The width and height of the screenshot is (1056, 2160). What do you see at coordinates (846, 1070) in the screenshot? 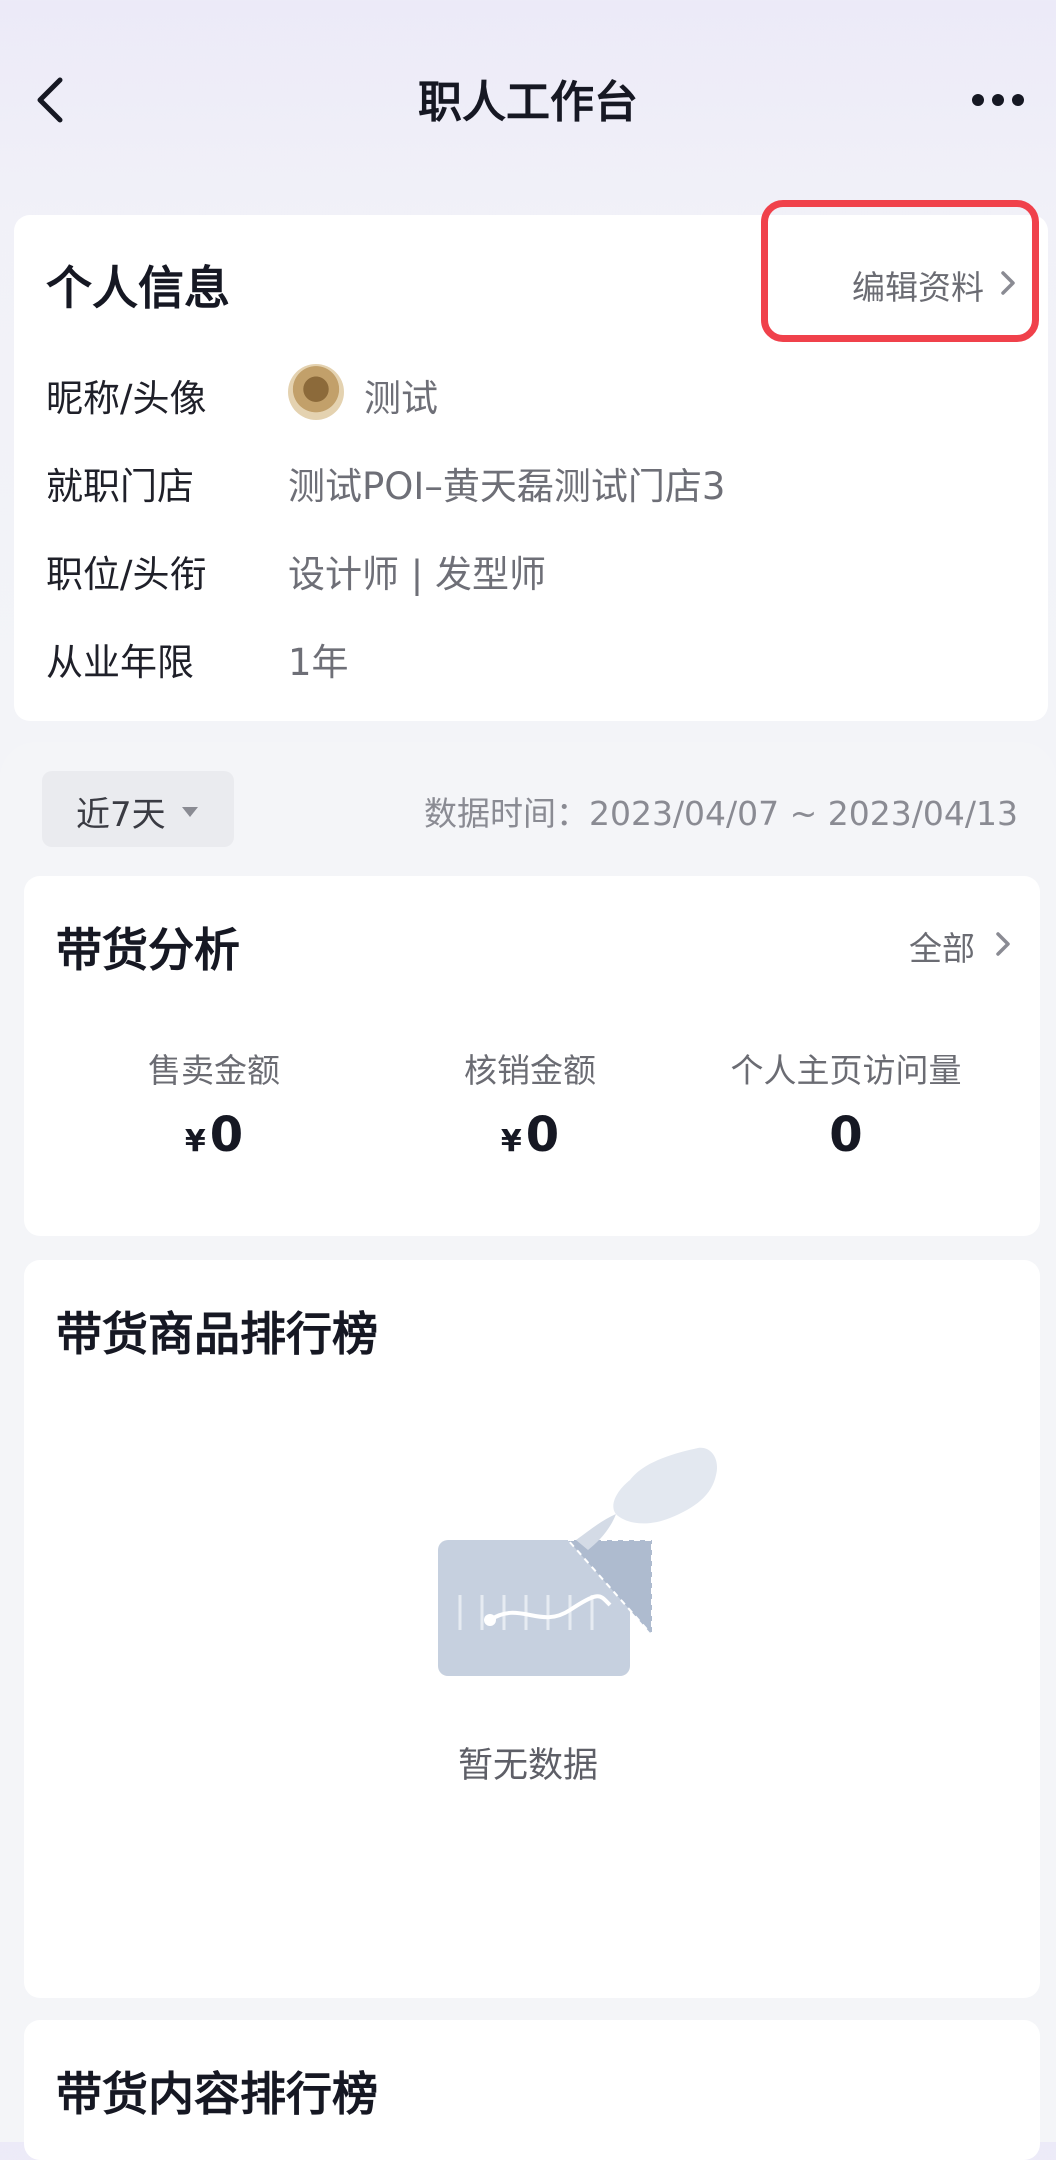
I see `profile-visits-label: 个人主页访问量` at bounding box center [846, 1070].